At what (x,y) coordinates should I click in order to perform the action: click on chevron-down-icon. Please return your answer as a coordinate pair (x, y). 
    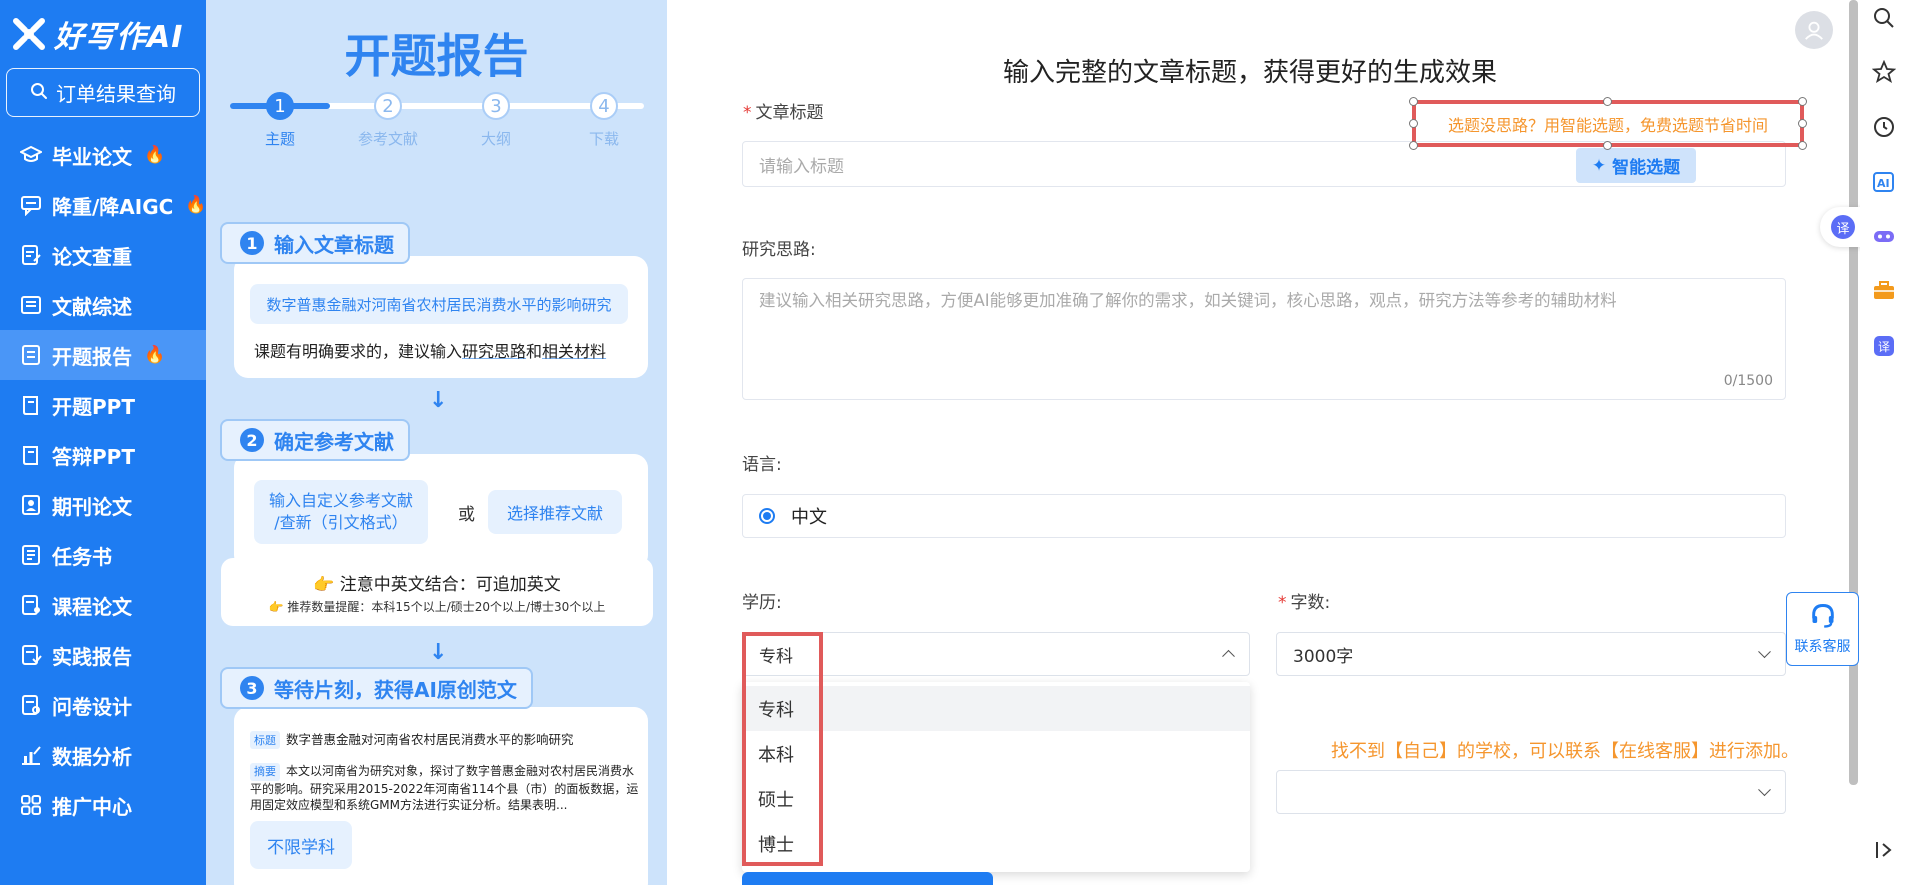
    Looking at the image, I should click on (1764, 790).